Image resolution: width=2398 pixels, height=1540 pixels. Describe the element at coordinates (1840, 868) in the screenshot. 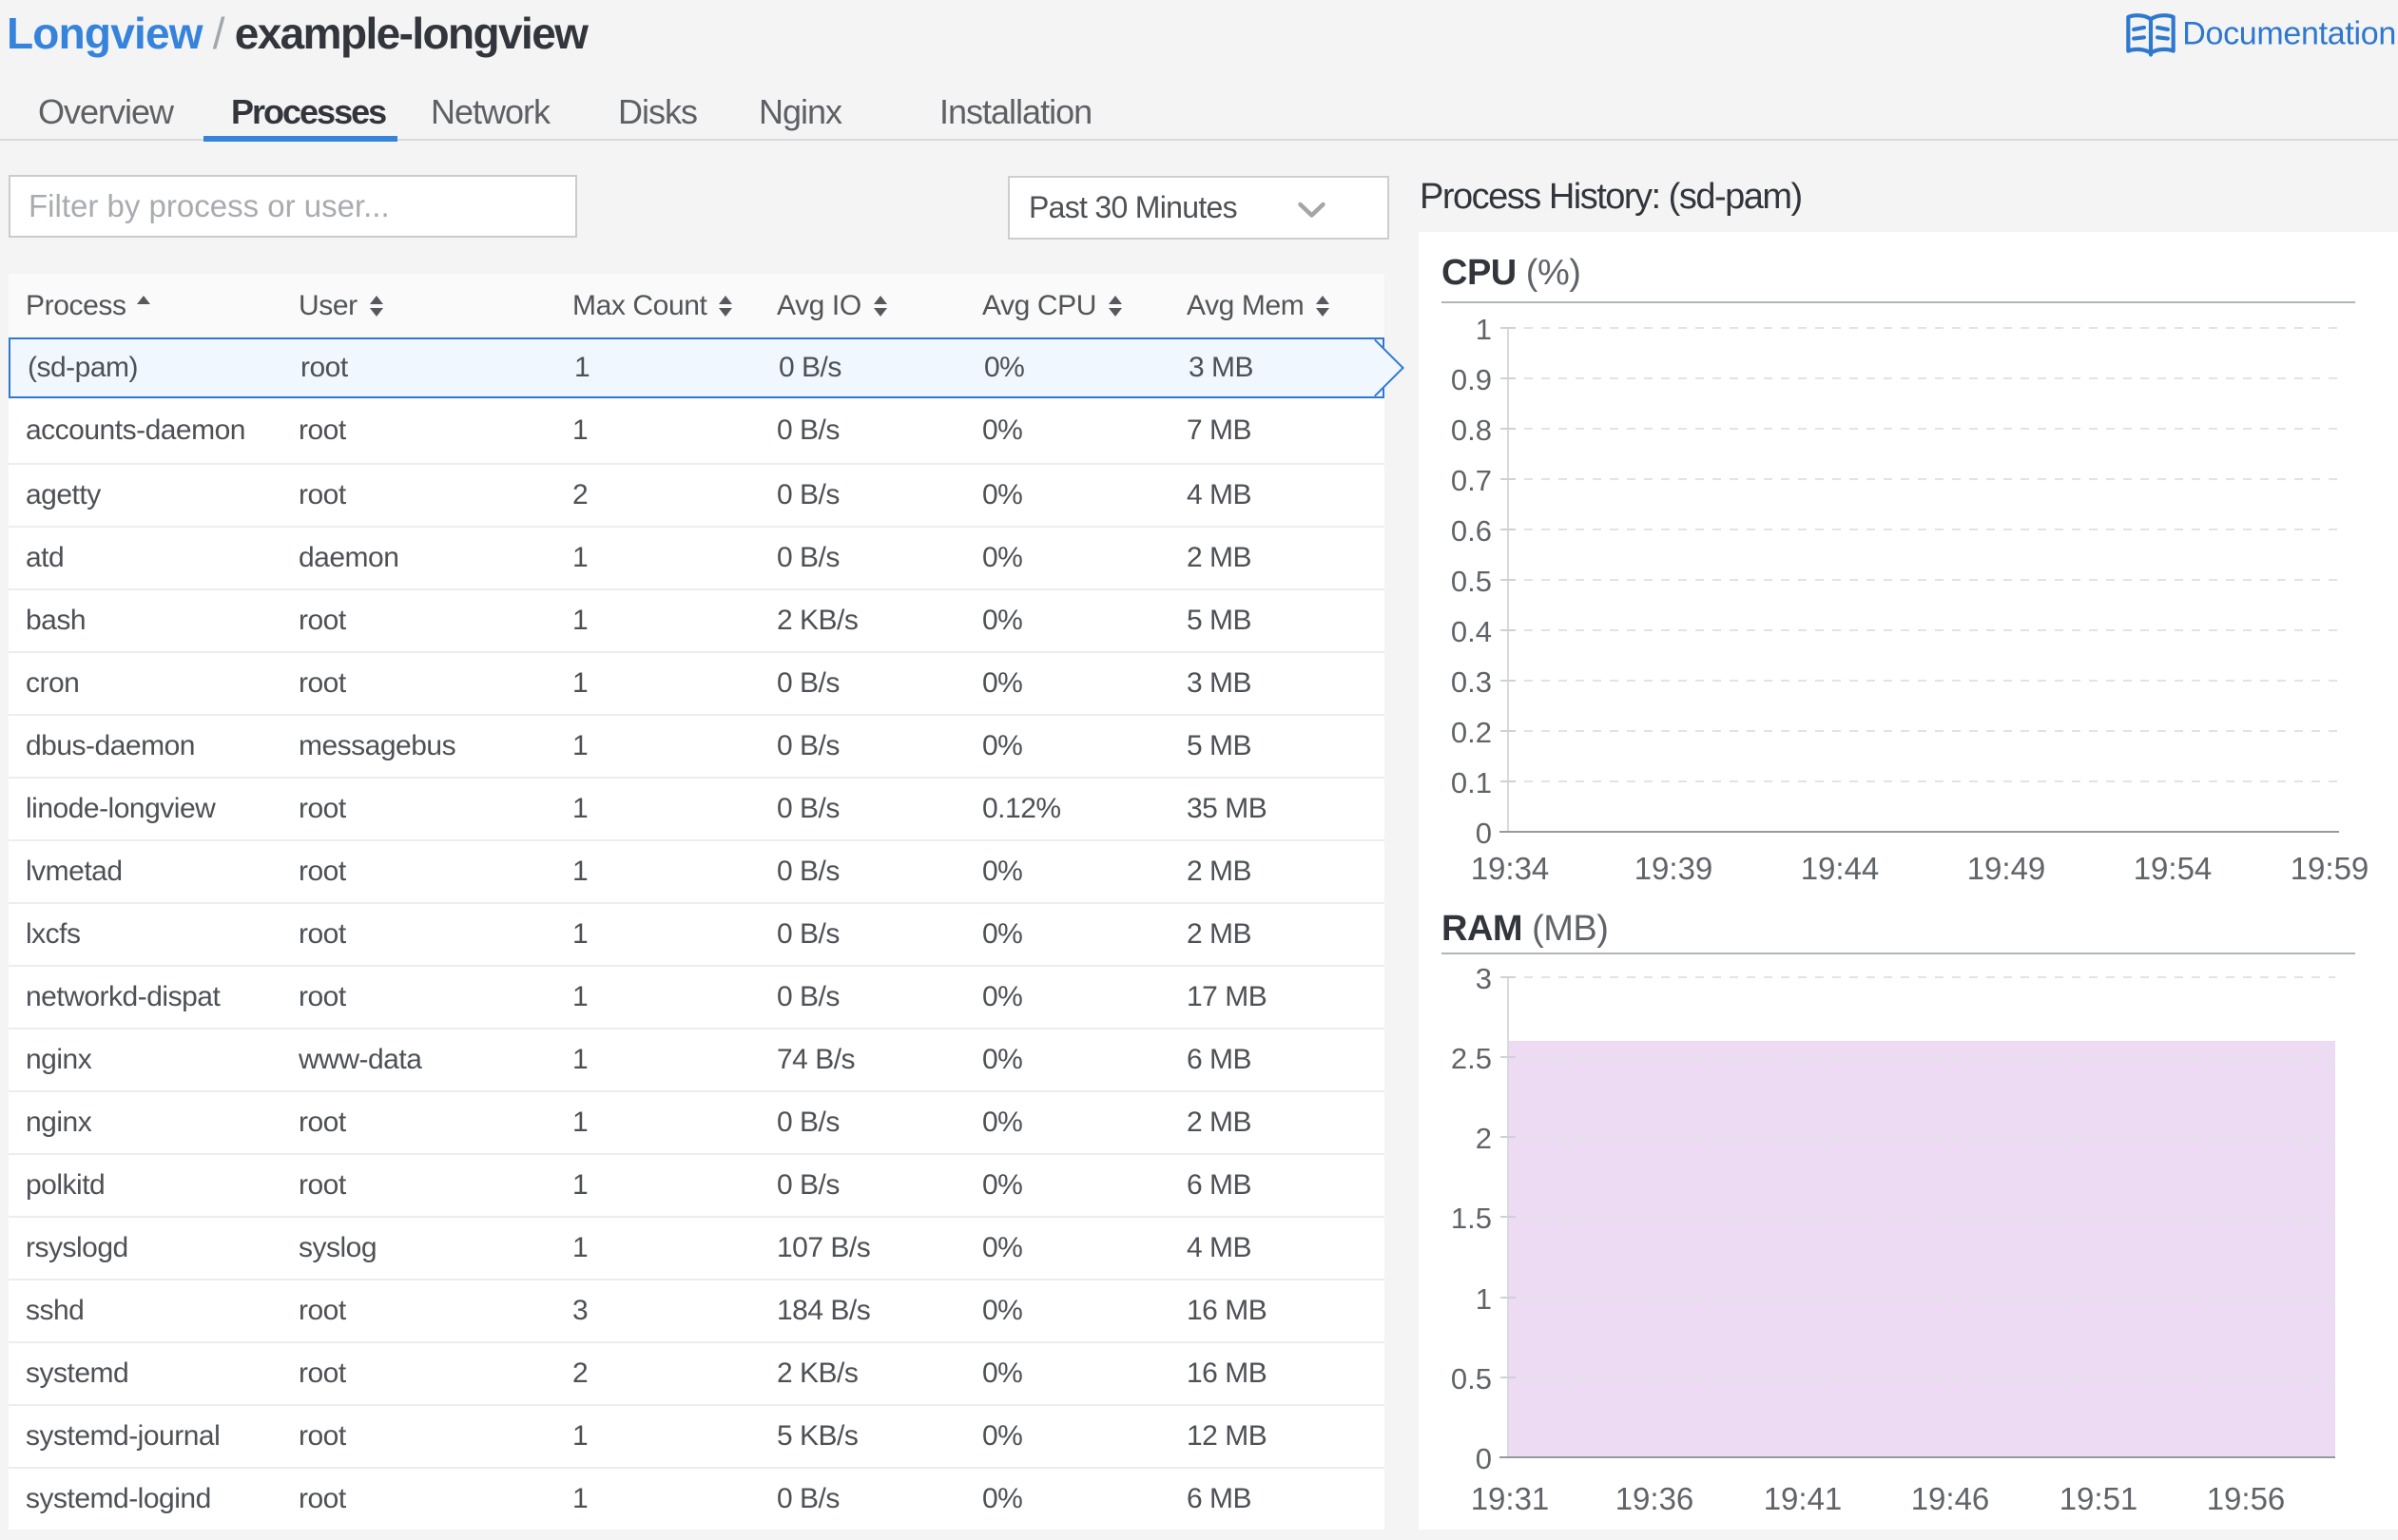

I see `svg-text: 19:44` at that location.